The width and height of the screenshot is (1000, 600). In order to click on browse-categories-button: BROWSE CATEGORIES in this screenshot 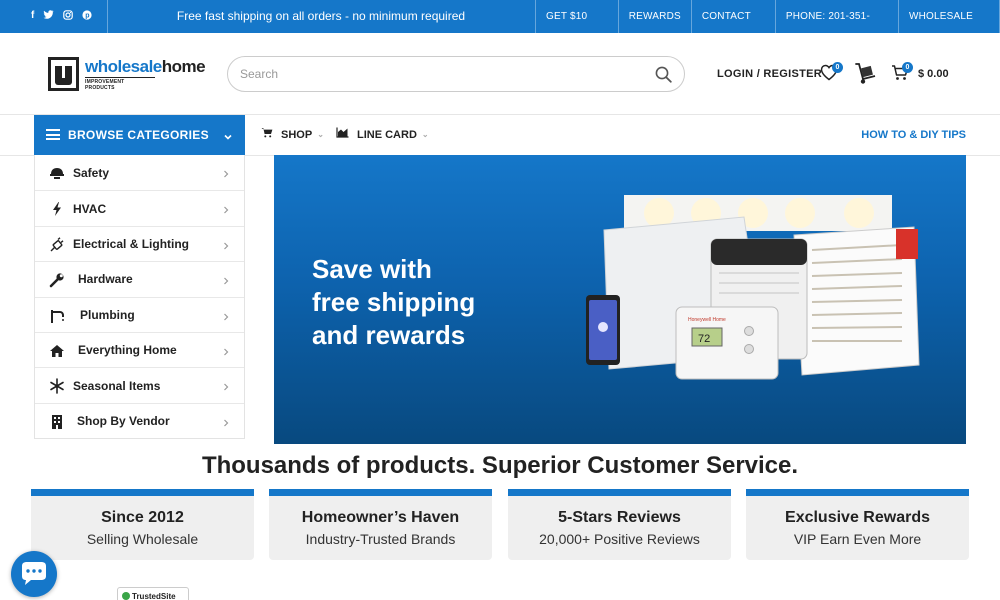, I will do `click(139, 135)`.